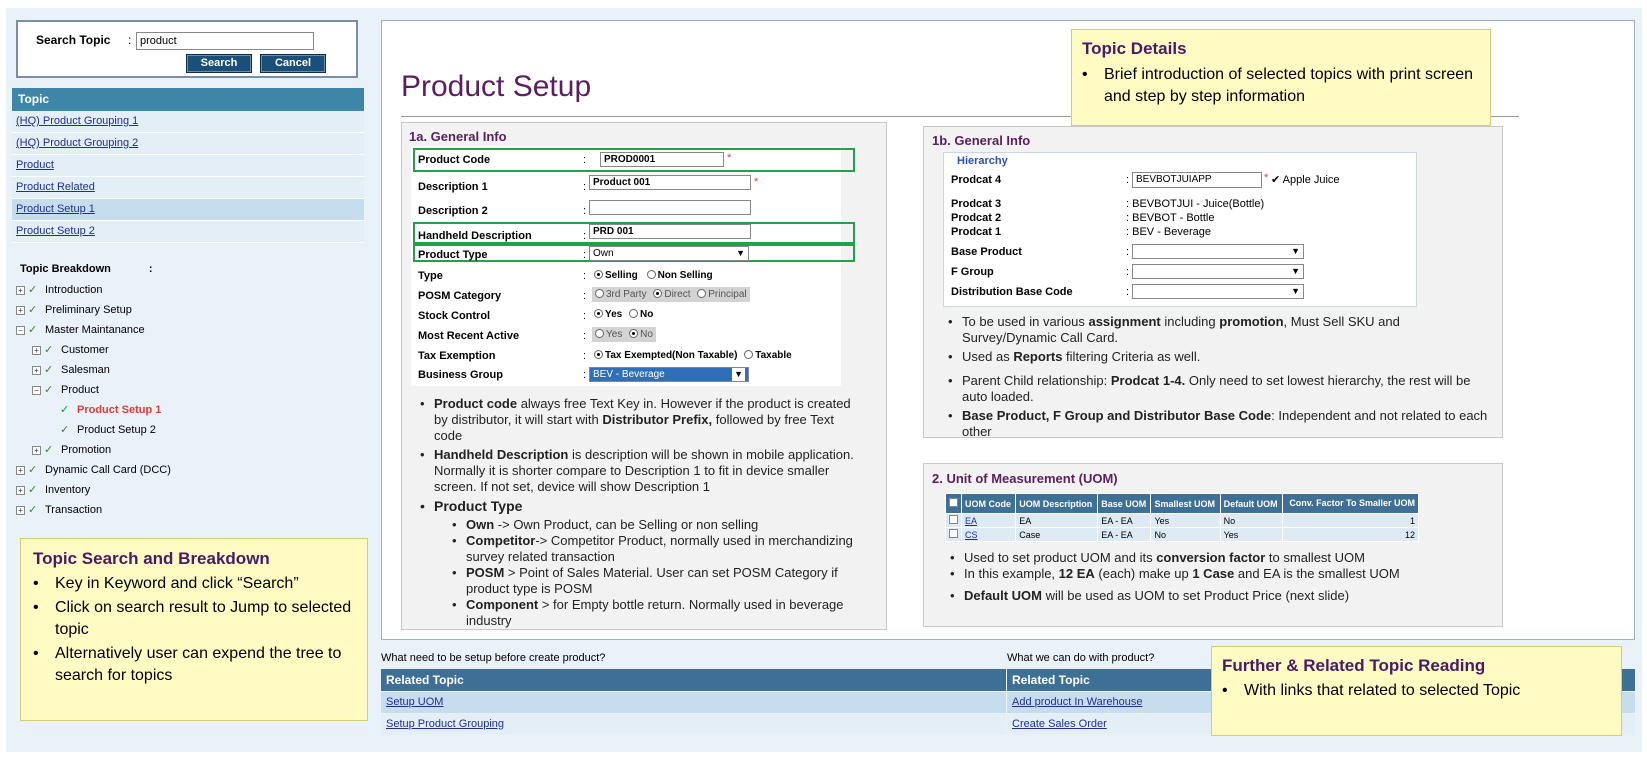 The image size is (1647, 759). What do you see at coordinates (414, 702) in the screenshot?
I see `related-link: Setup UOM` at bounding box center [414, 702].